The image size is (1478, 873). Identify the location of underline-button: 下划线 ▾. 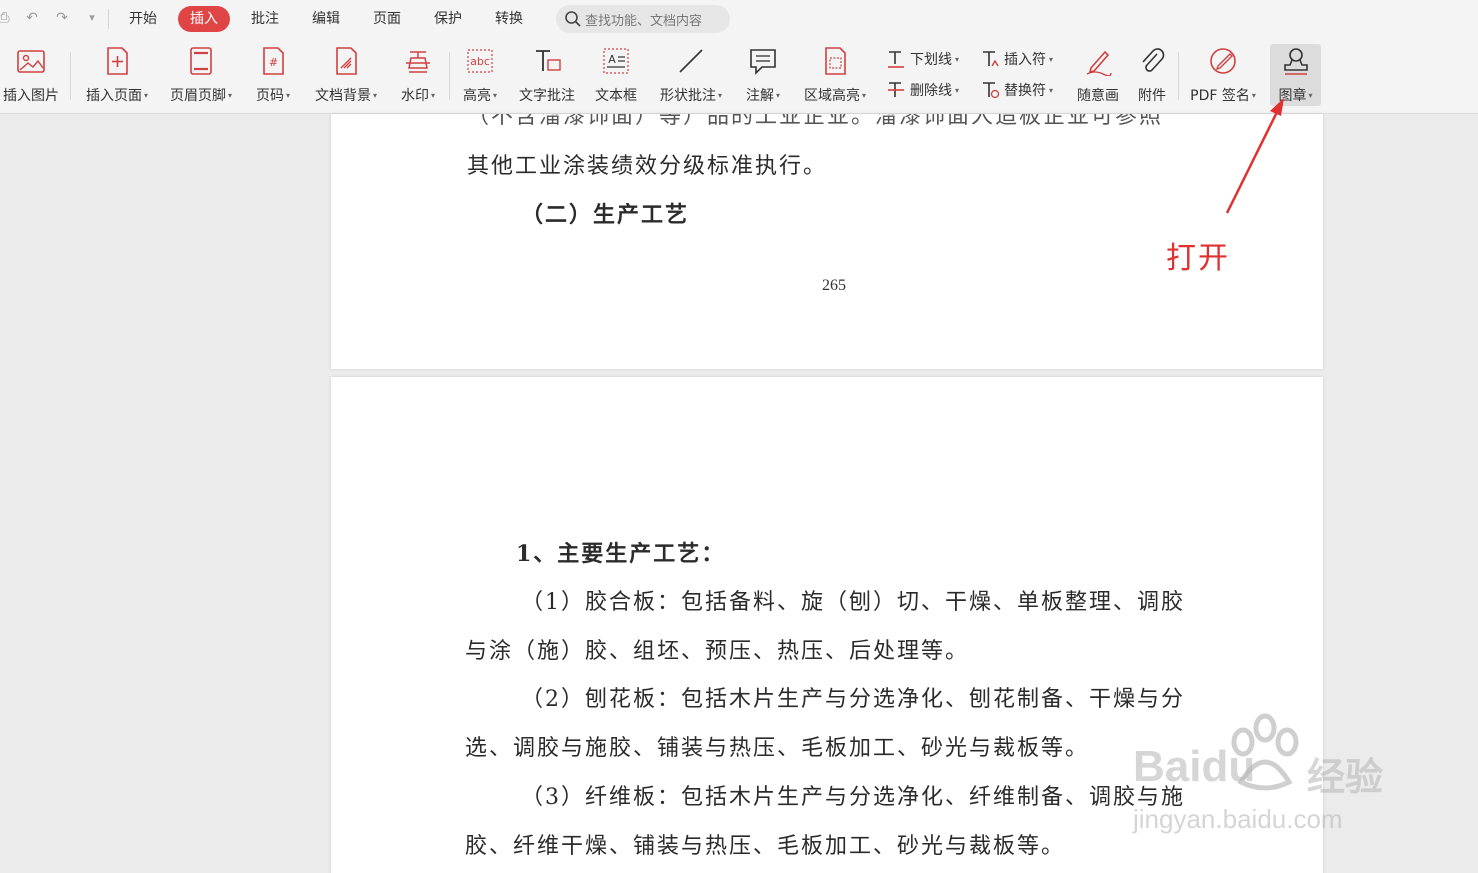
(922, 59).